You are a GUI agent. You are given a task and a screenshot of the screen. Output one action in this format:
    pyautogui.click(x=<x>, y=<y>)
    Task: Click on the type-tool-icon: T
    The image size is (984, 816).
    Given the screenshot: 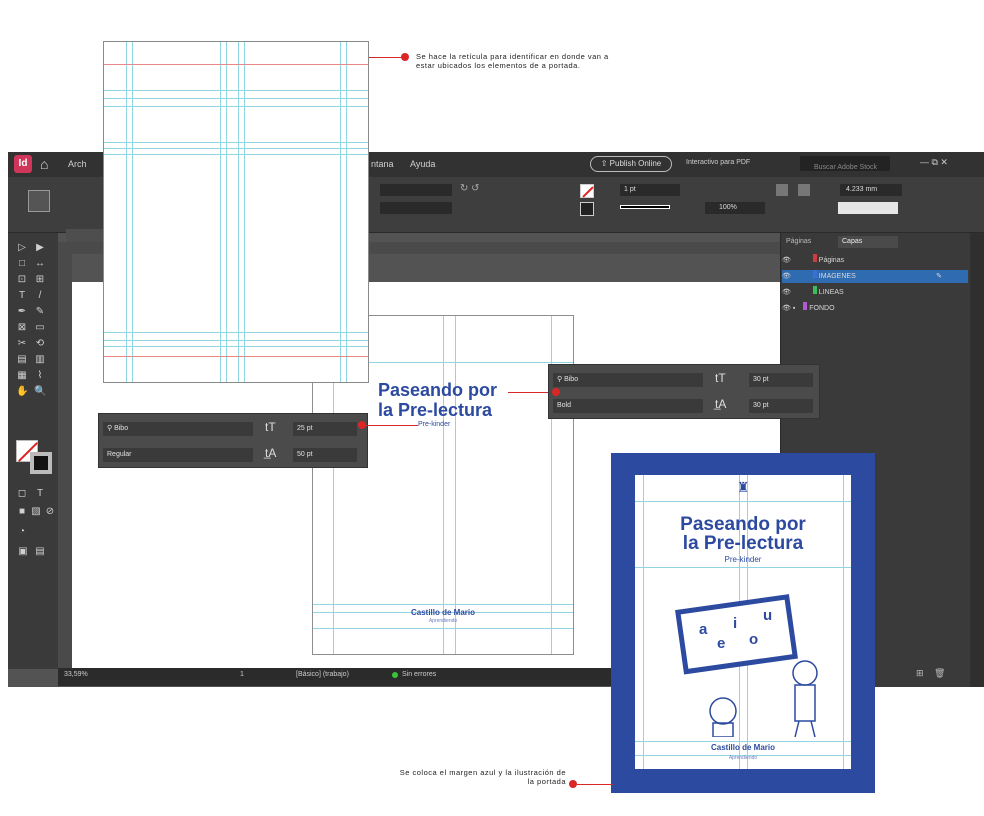 What is the action you would take?
    pyautogui.click(x=22, y=295)
    